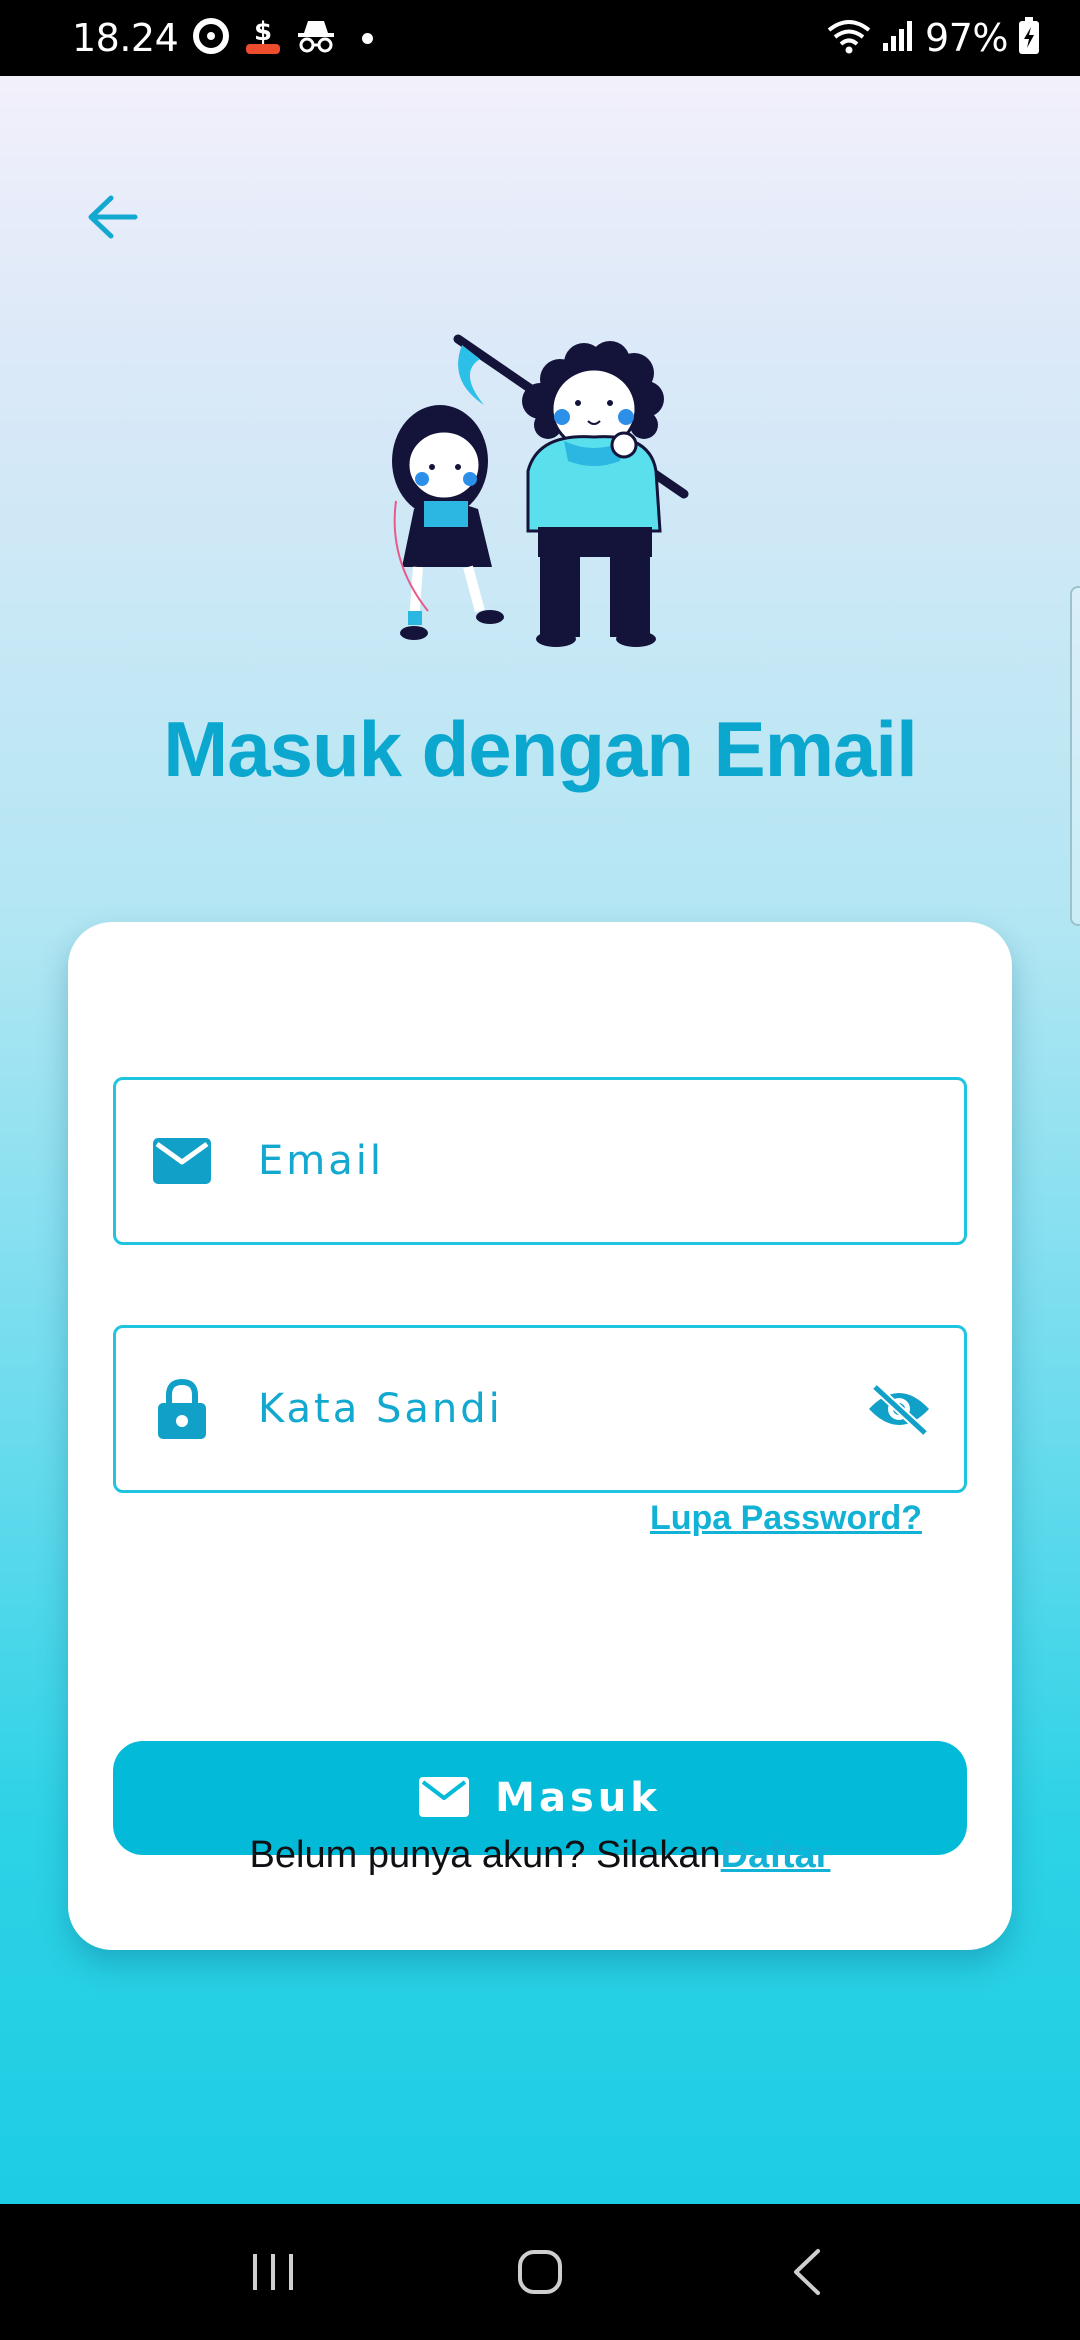 This screenshot has height=2340, width=1080. I want to click on home-icon, so click(540, 2272).